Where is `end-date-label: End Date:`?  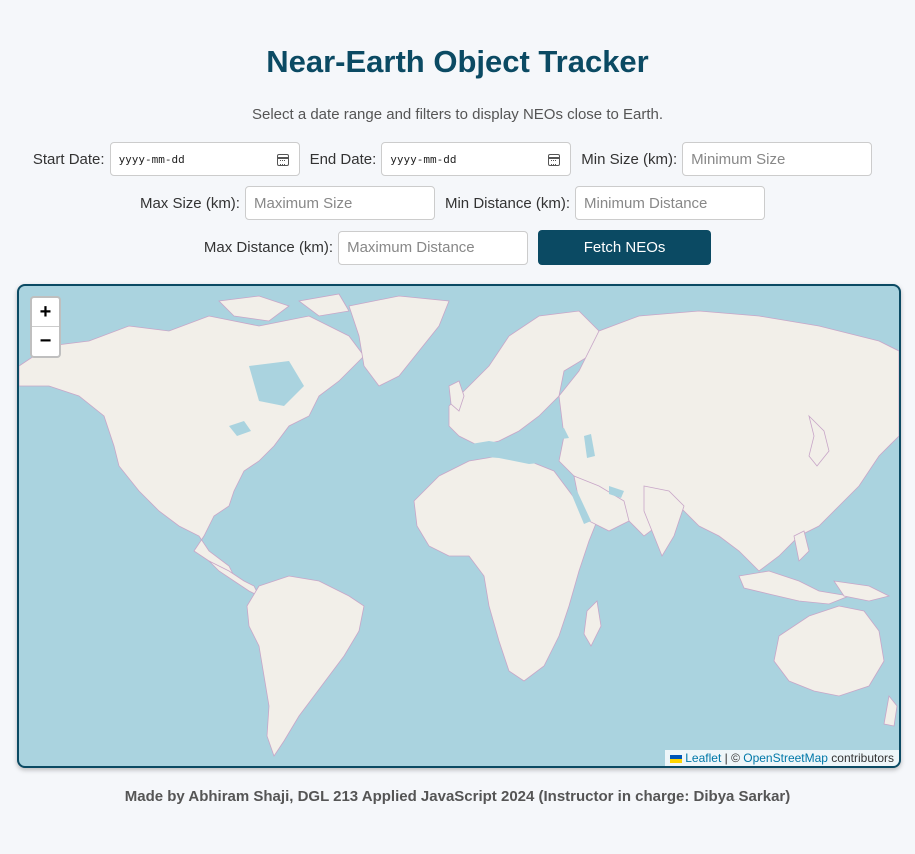 end-date-label: End Date: is located at coordinates (343, 159).